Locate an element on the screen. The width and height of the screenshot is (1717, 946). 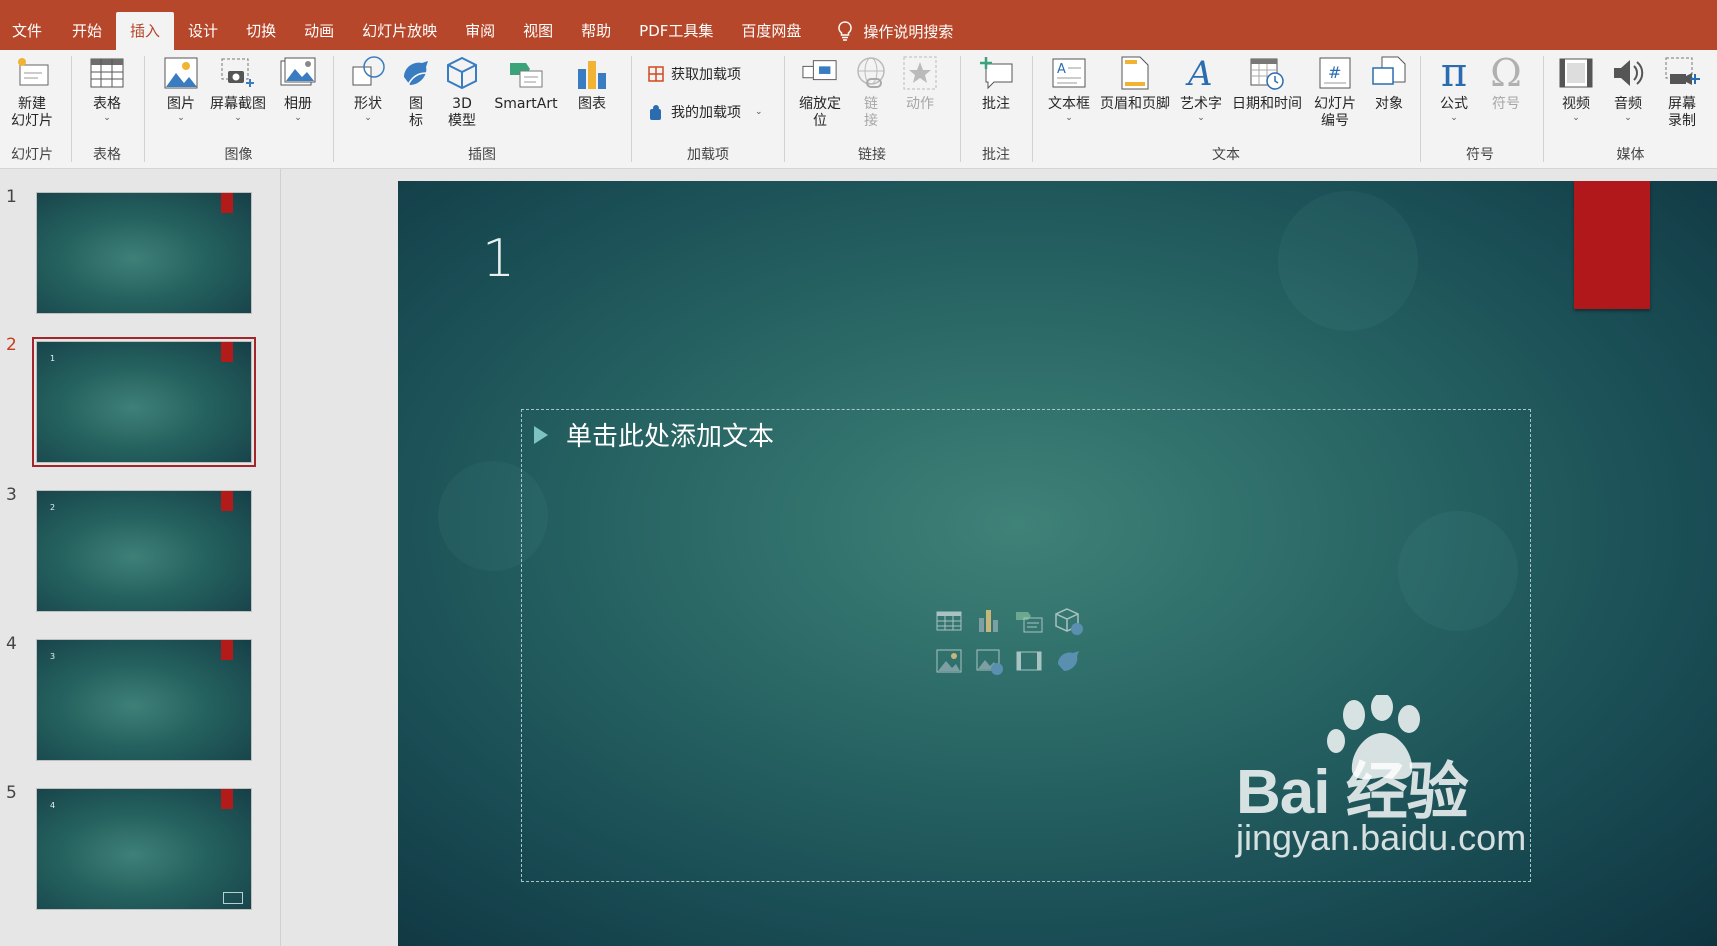
slide-thumbnail-5: 4 is located at coordinates (144, 849).